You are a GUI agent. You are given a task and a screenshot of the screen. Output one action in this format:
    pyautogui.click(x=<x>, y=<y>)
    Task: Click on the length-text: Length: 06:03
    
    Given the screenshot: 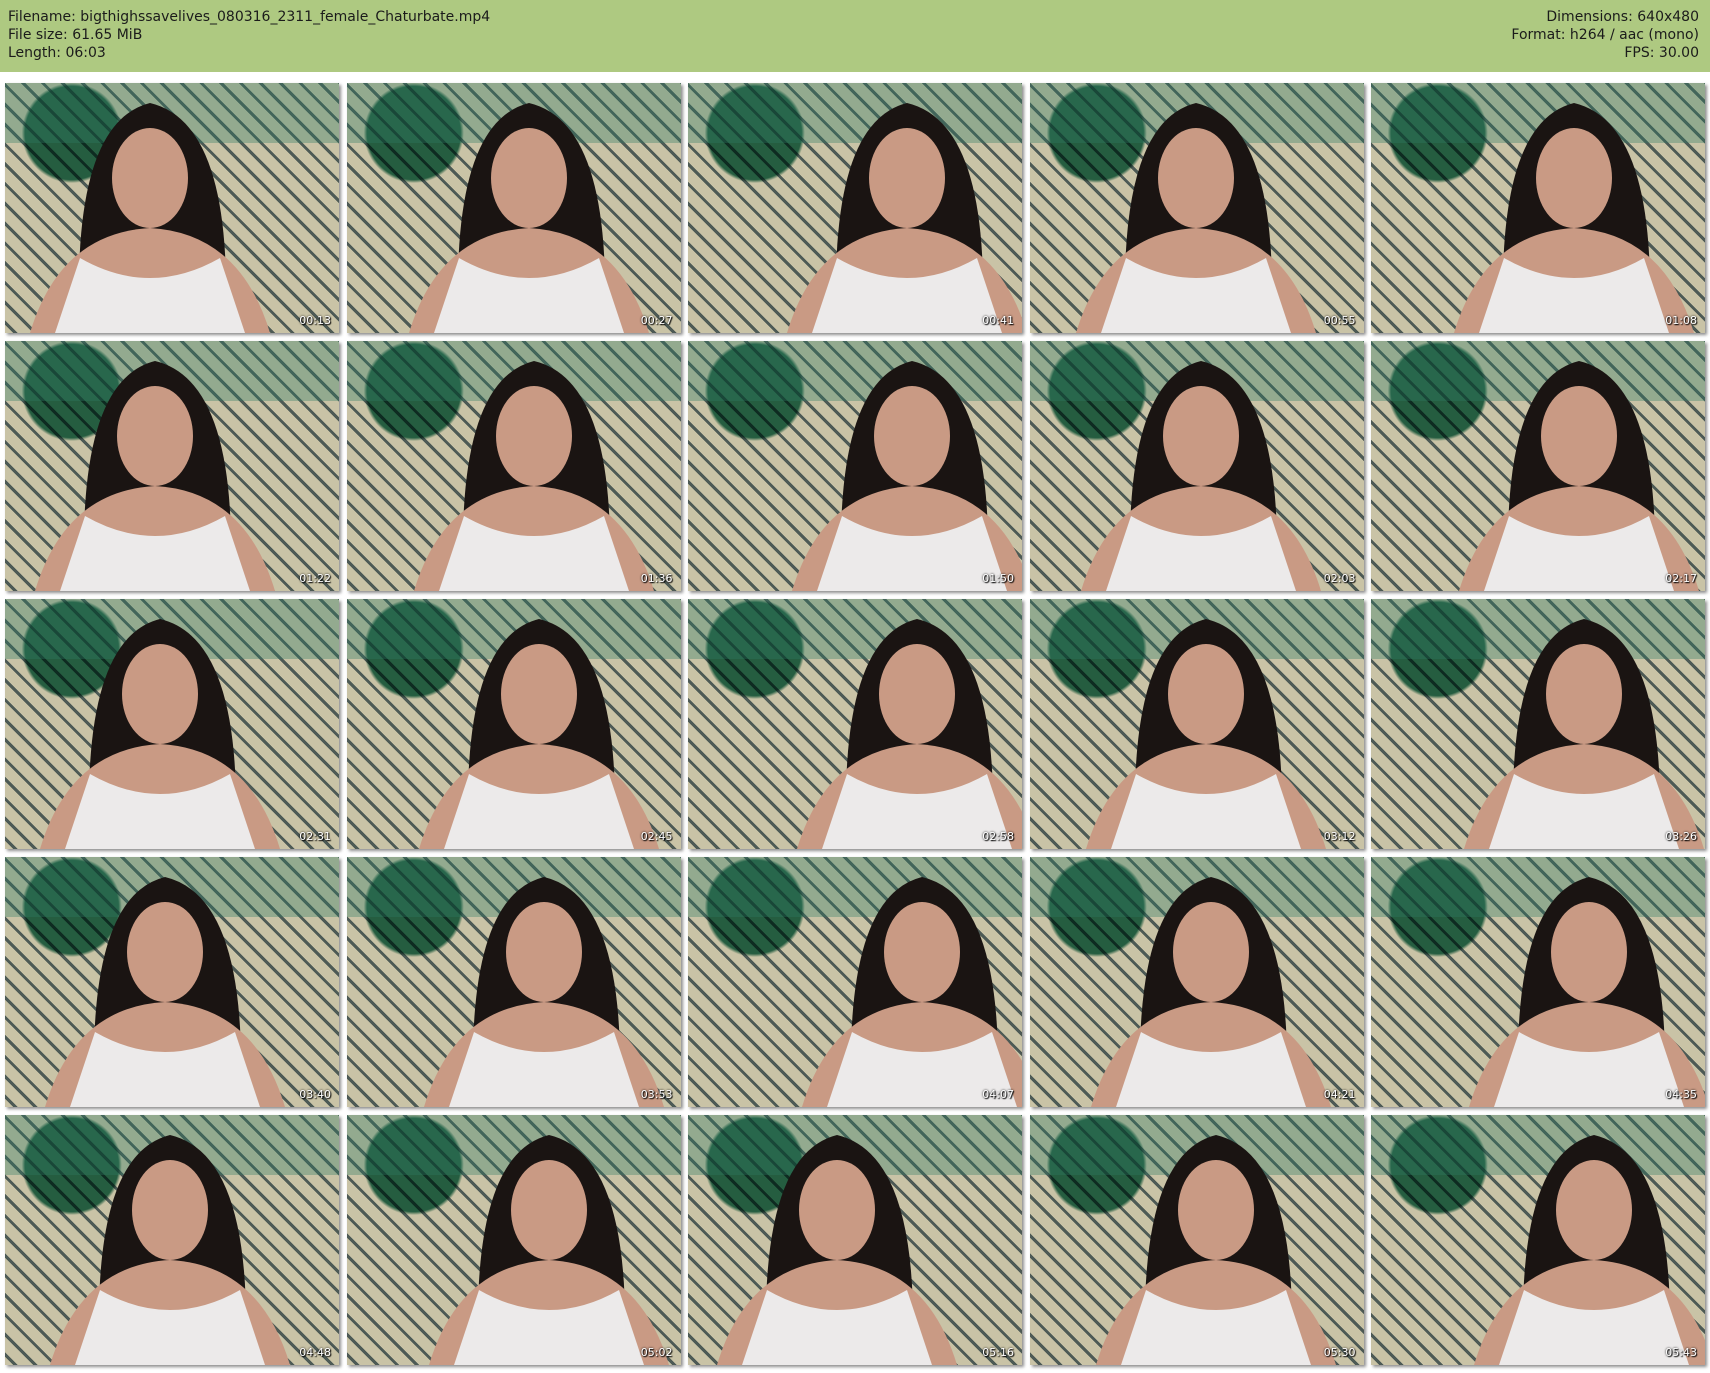 What is the action you would take?
    pyautogui.click(x=57, y=53)
    